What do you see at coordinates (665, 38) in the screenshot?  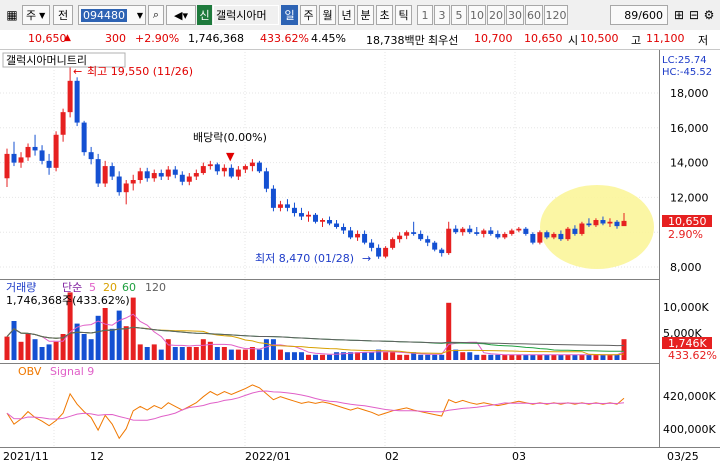 I see `high-price: 11,100` at bounding box center [665, 38].